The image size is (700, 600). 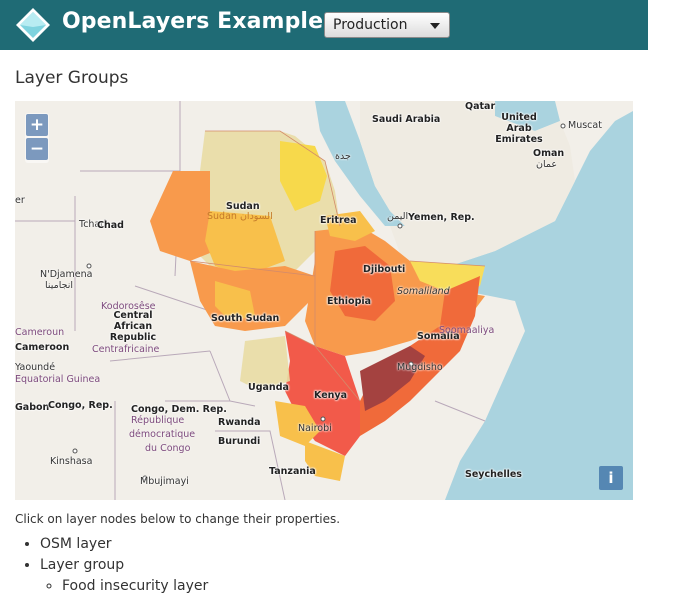 I want to click on zoom-out-button: −, so click(x=37, y=149).